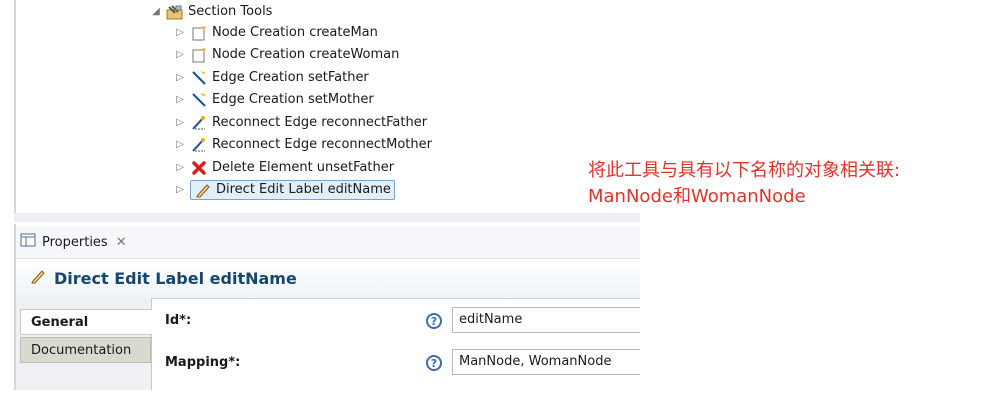 The width and height of the screenshot is (1000, 410). Describe the element at coordinates (744, 170) in the screenshot. I see `annotation-line-1: 将此工具与具有以下名称的对象相关联:` at that location.